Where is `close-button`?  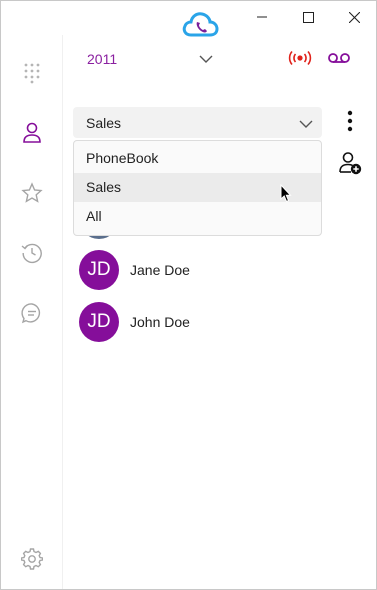
close-button is located at coordinates (354, 17).